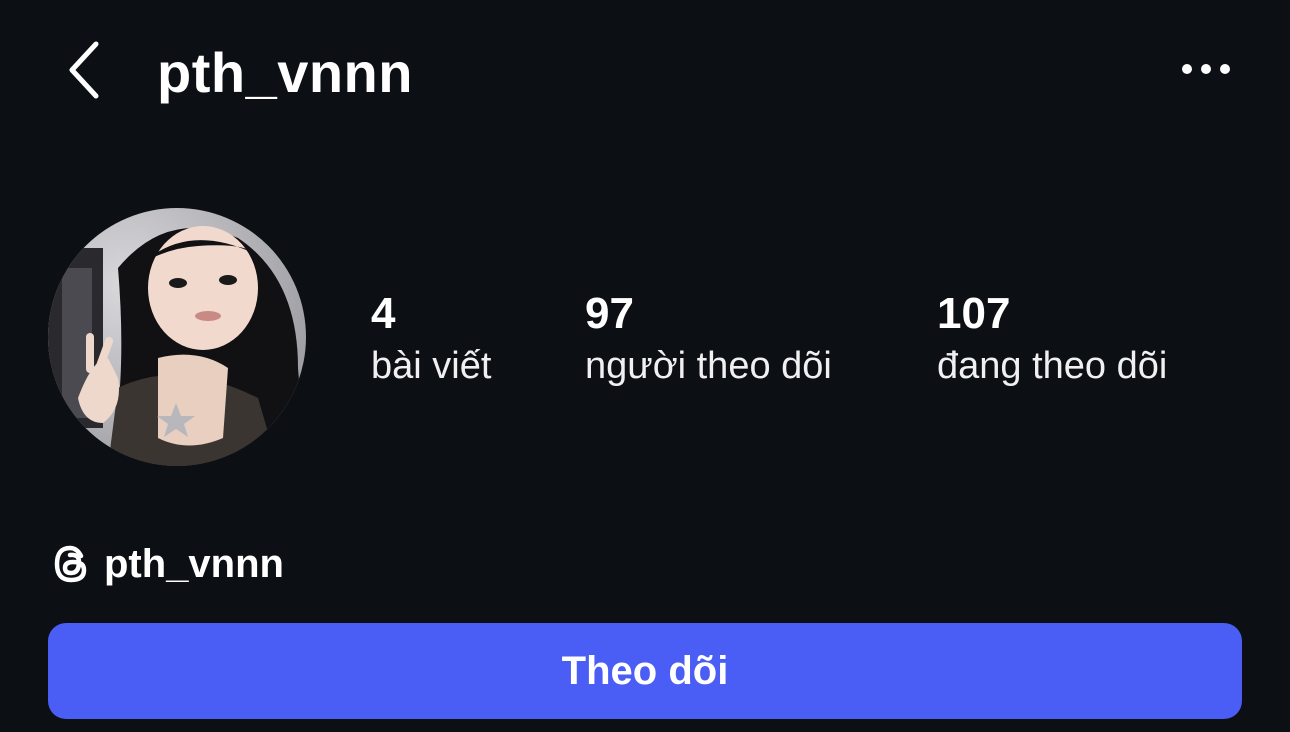 This screenshot has width=1290, height=732. I want to click on following-count-label: đang theo dõi, so click(1052, 366).